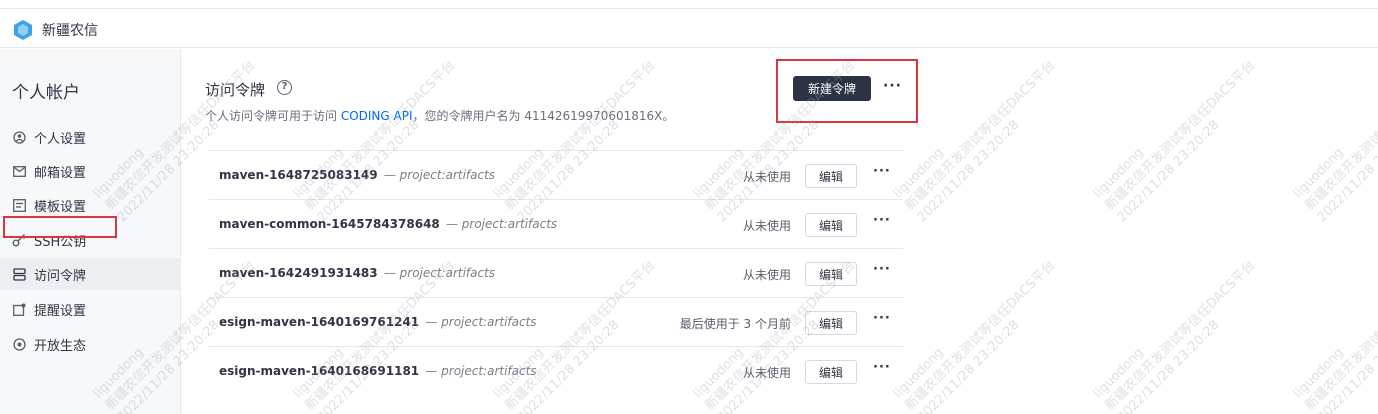 This screenshot has width=1378, height=414. I want to click on mail-icon, so click(19, 171).